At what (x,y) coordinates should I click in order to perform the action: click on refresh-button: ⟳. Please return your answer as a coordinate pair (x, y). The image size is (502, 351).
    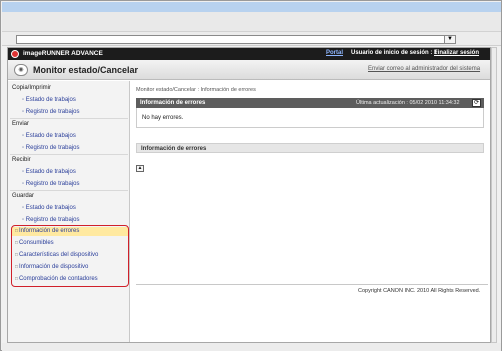
    Looking at the image, I should click on (476, 103).